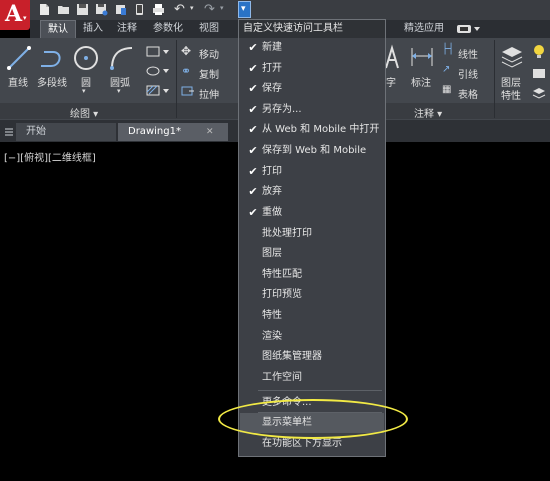 The image size is (550, 481). What do you see at coordinates (209, 73) in the screenshot?
I see `copy-tool-label: 复制` at bounding box center [209, 73].